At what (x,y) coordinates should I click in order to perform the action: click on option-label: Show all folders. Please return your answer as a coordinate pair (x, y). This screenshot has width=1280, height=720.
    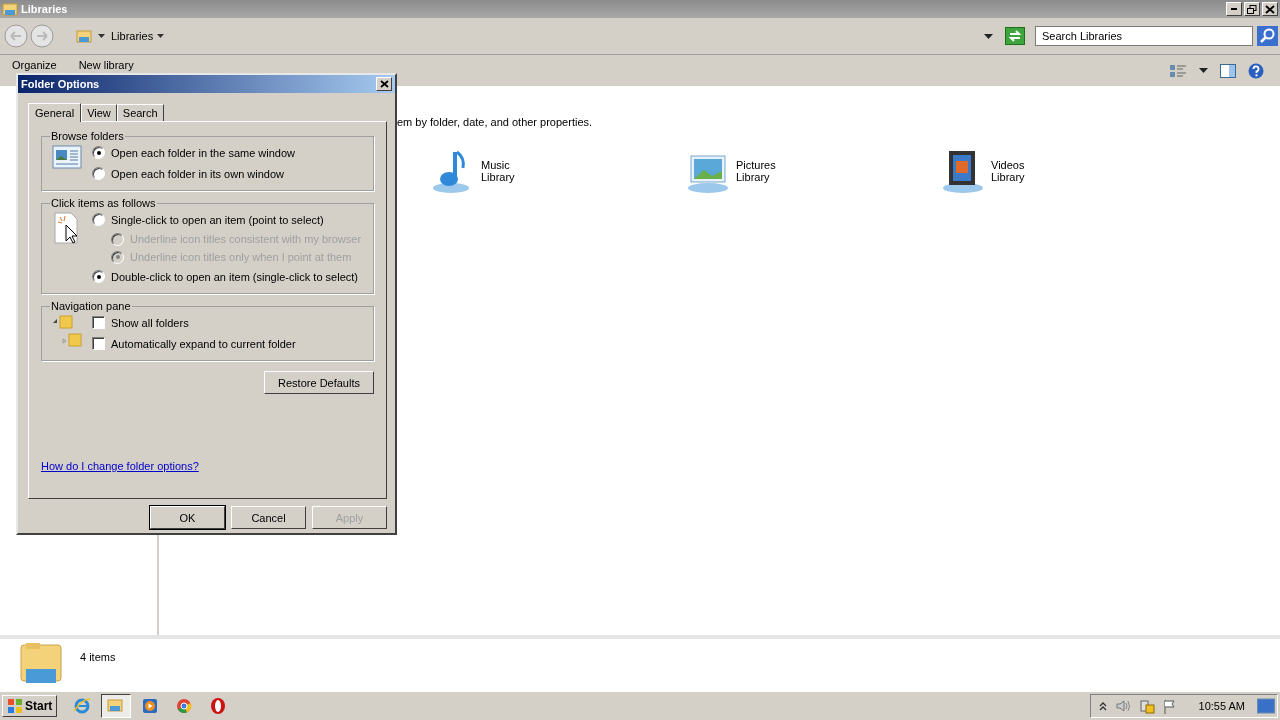
    Looking at the image, I should click on (150, 322).